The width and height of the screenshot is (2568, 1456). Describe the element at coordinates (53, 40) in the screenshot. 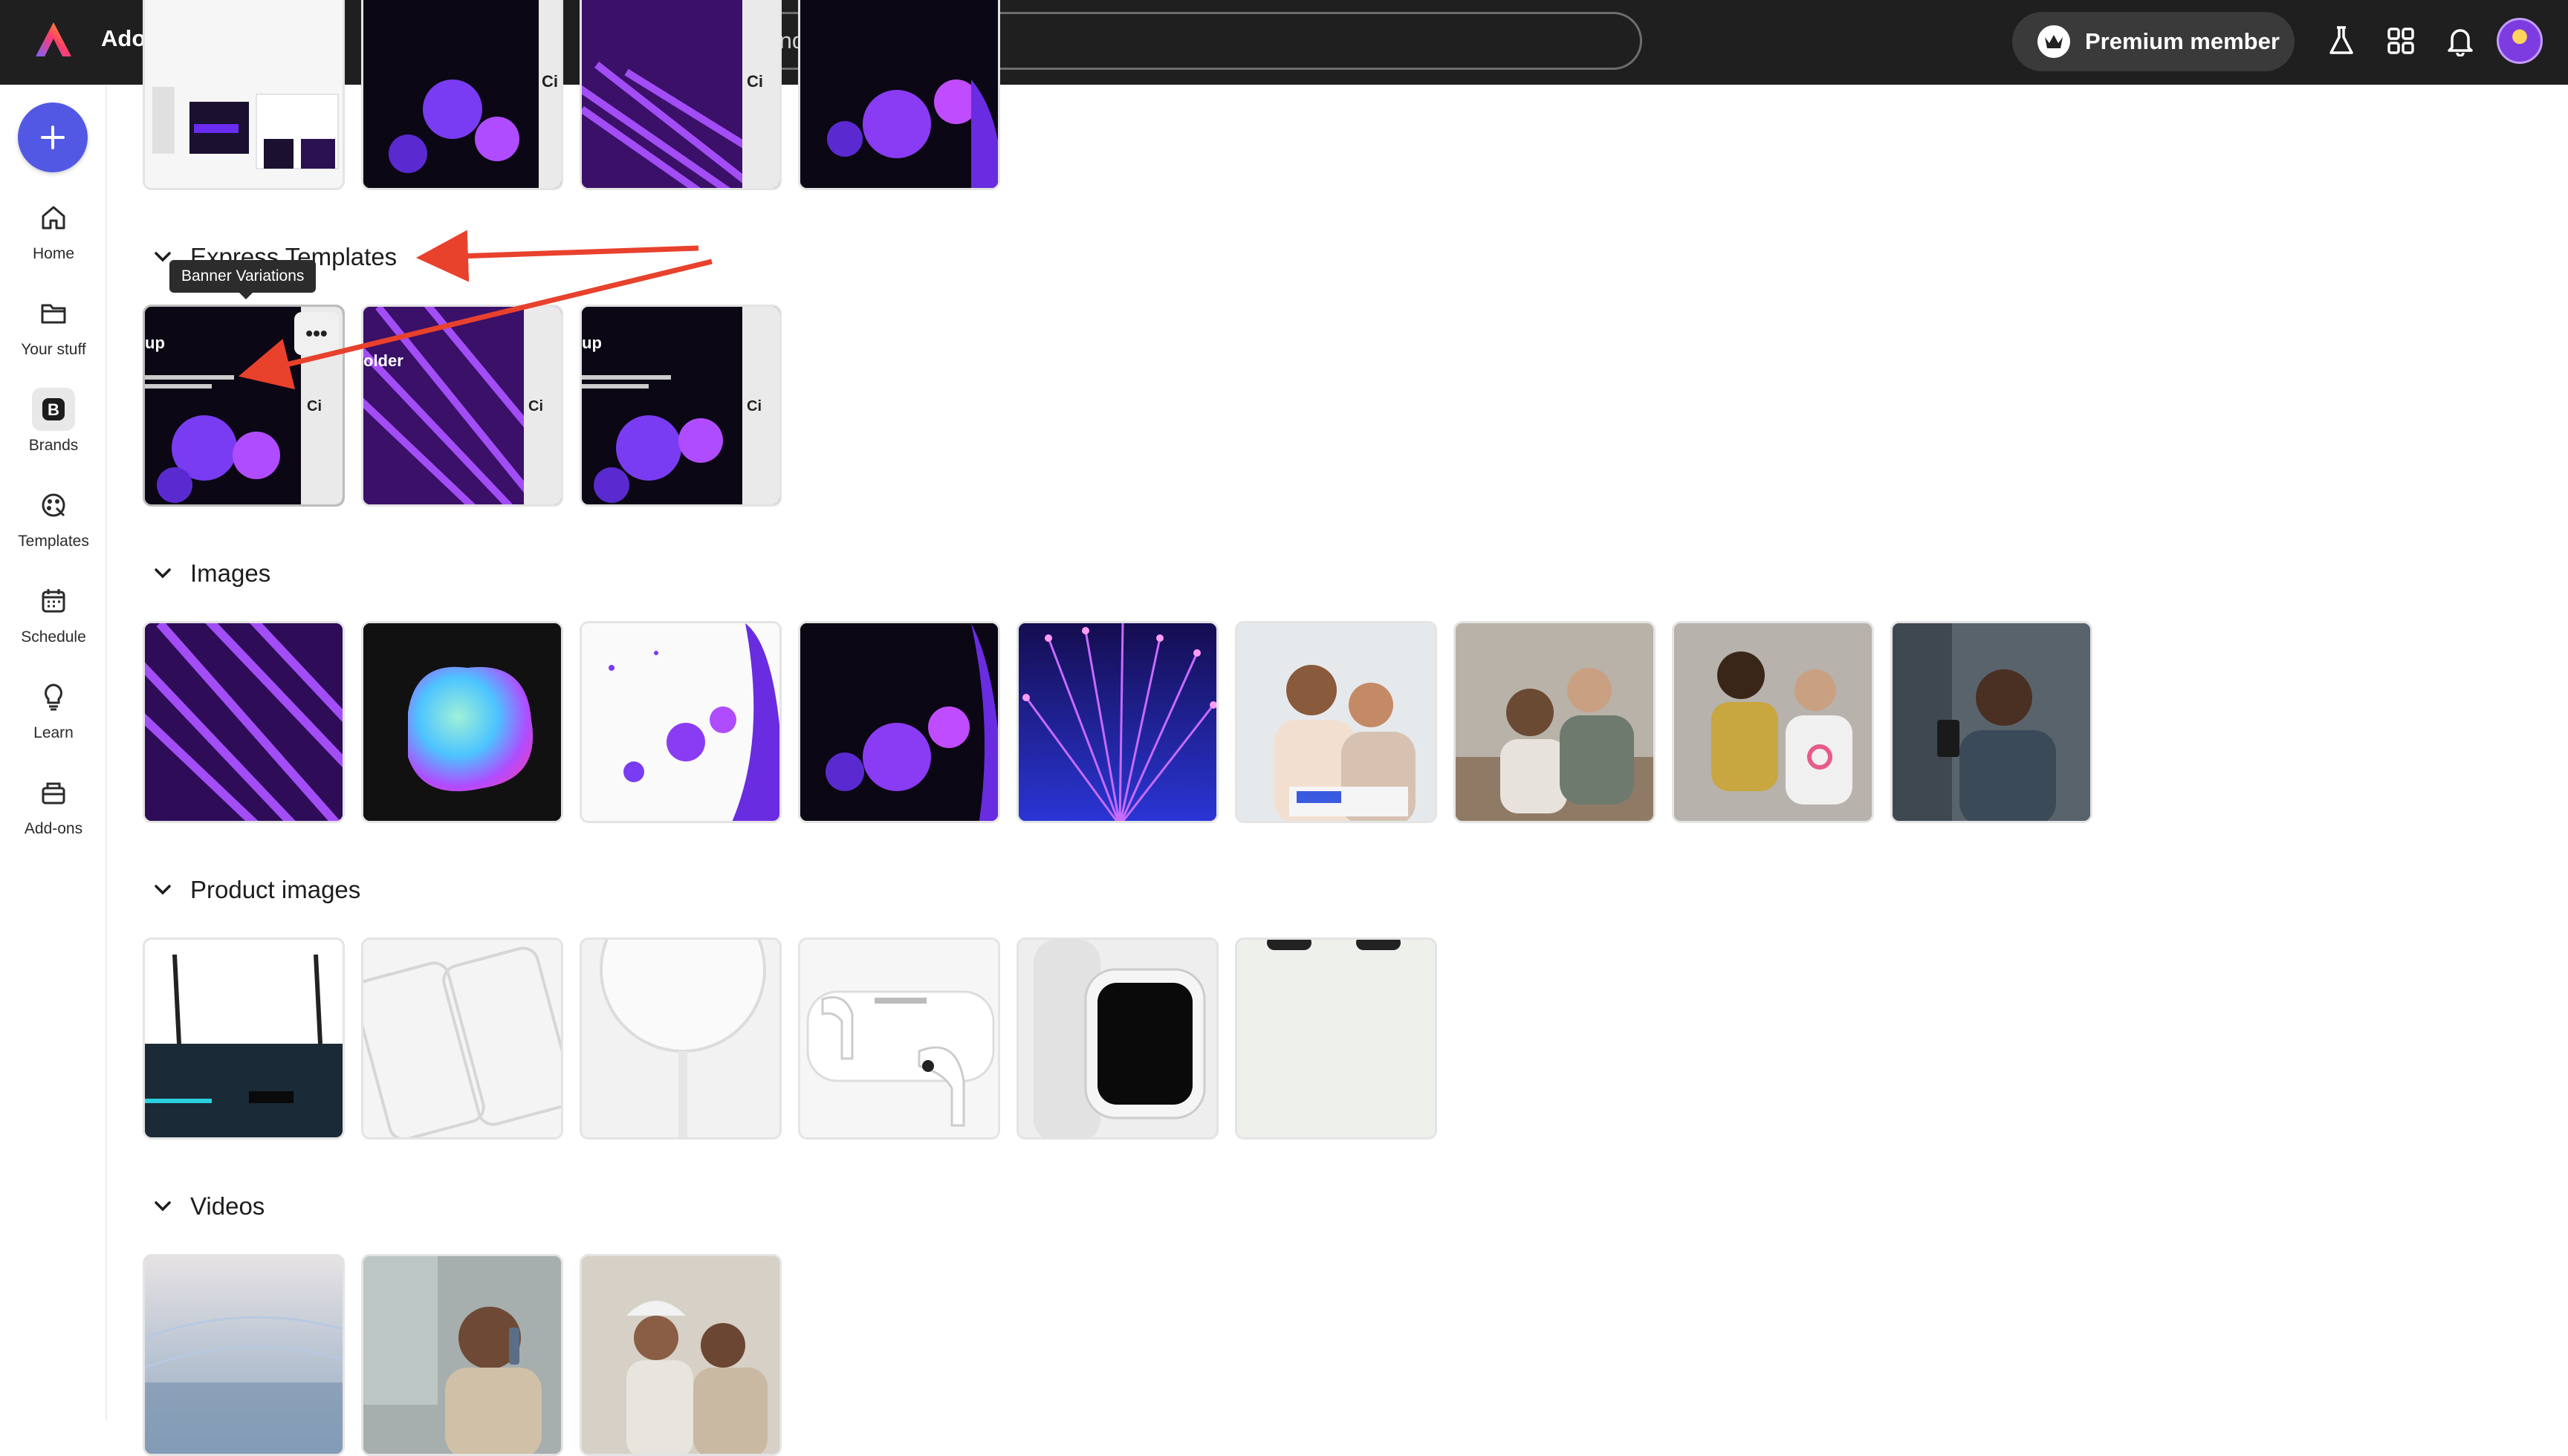

I see `adobe-express-logo-icon` at that location.